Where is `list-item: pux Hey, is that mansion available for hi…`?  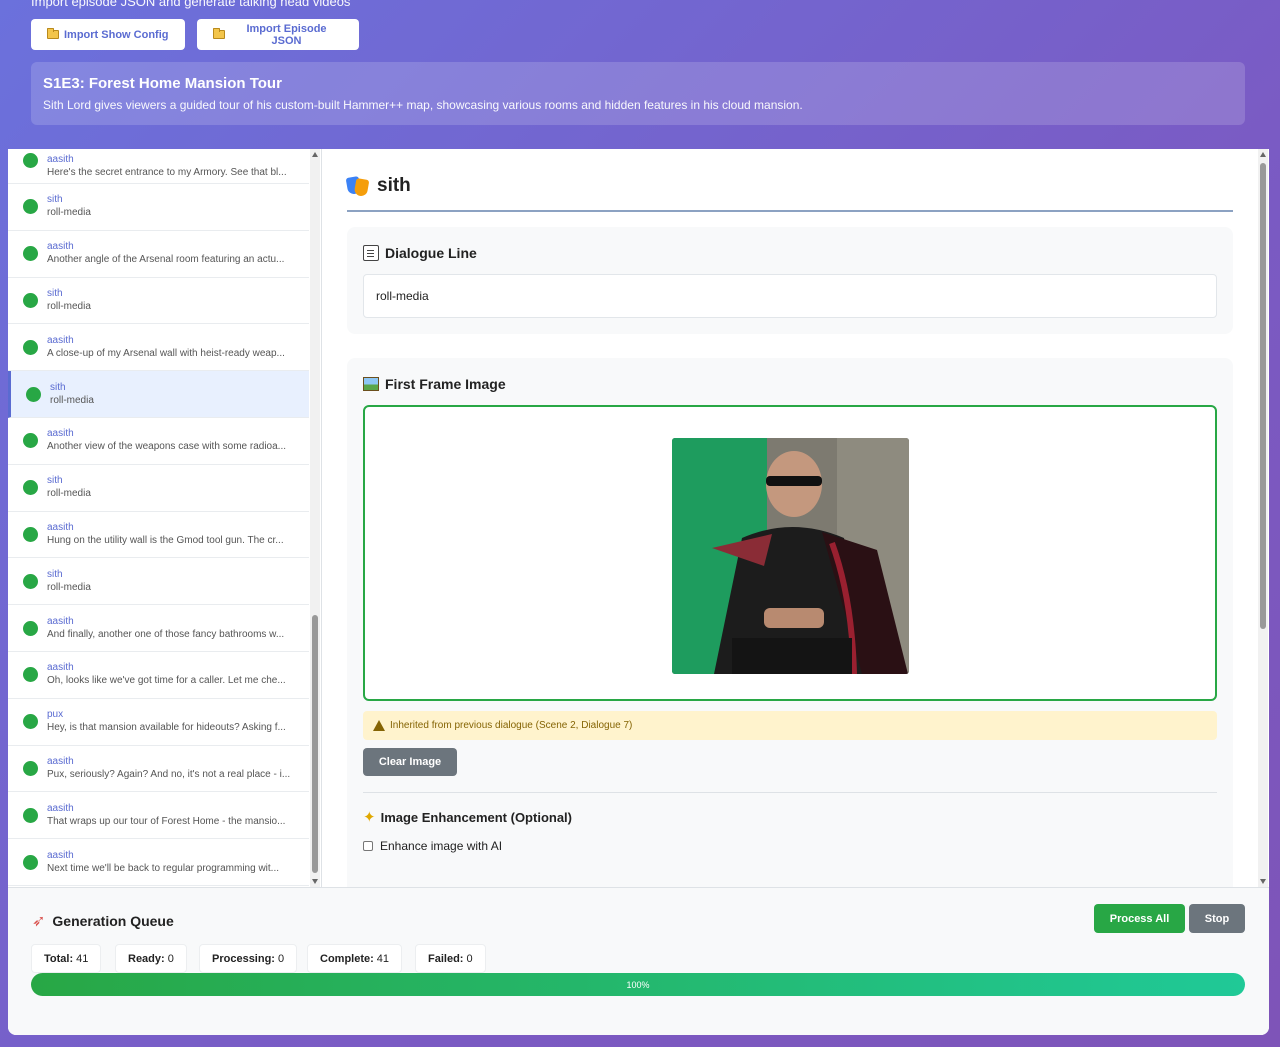
list-item: pux Hey, is that mansion available for hi… is located at coordinates (158, 722).